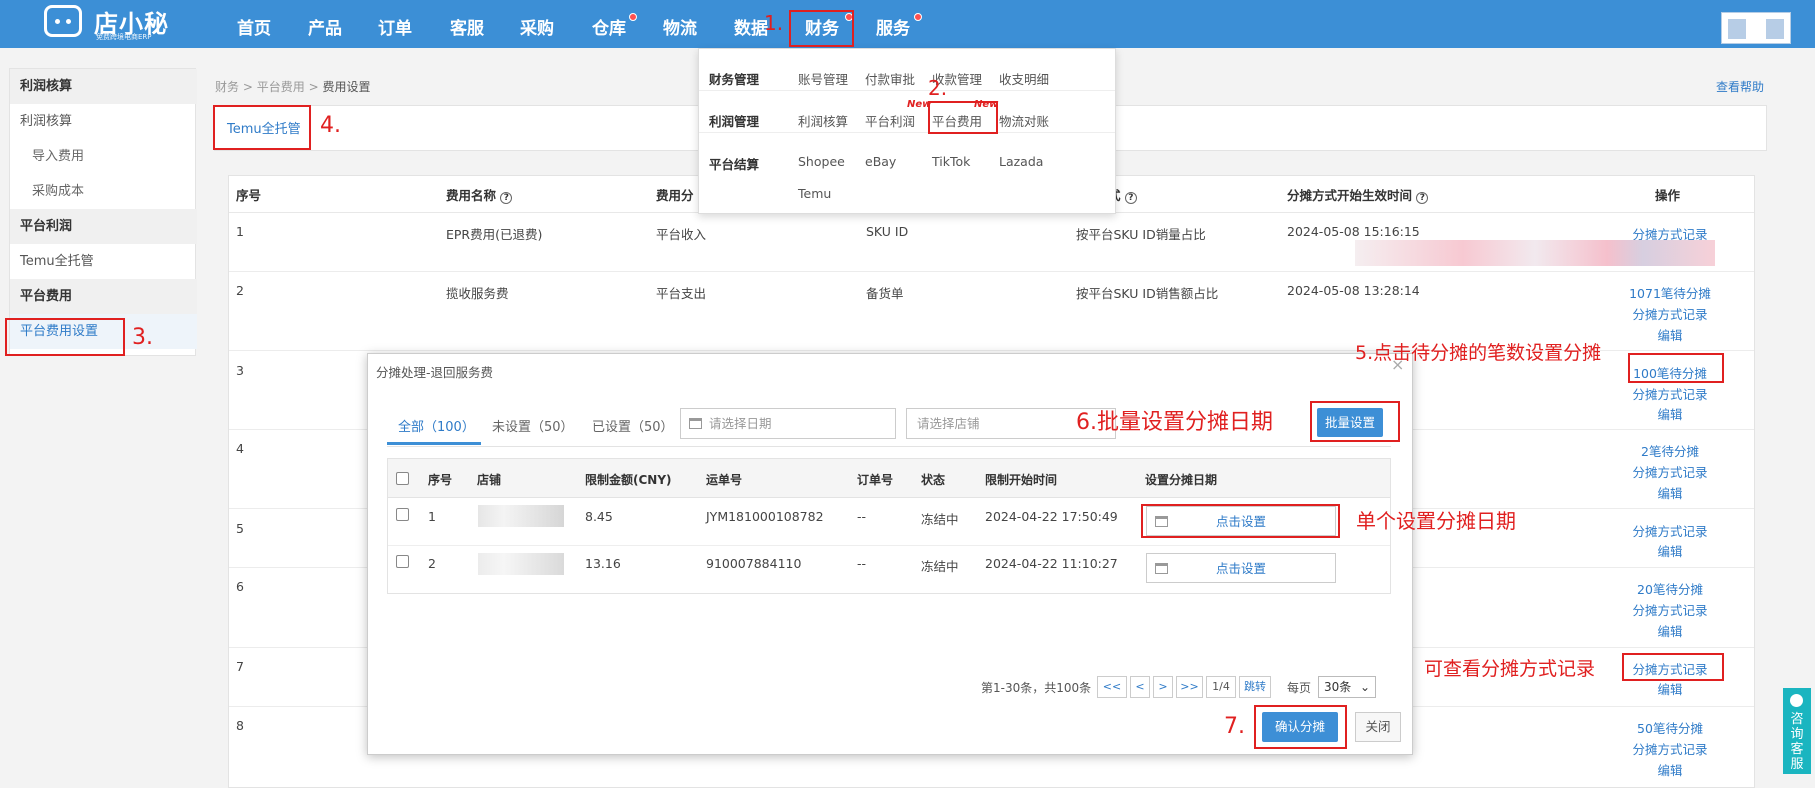  What do you see at coordinates (1670, 292) in the screenshot?
I see `pending-allocation-link: 1071笔待分摊` at bounding box center [1670, 292].